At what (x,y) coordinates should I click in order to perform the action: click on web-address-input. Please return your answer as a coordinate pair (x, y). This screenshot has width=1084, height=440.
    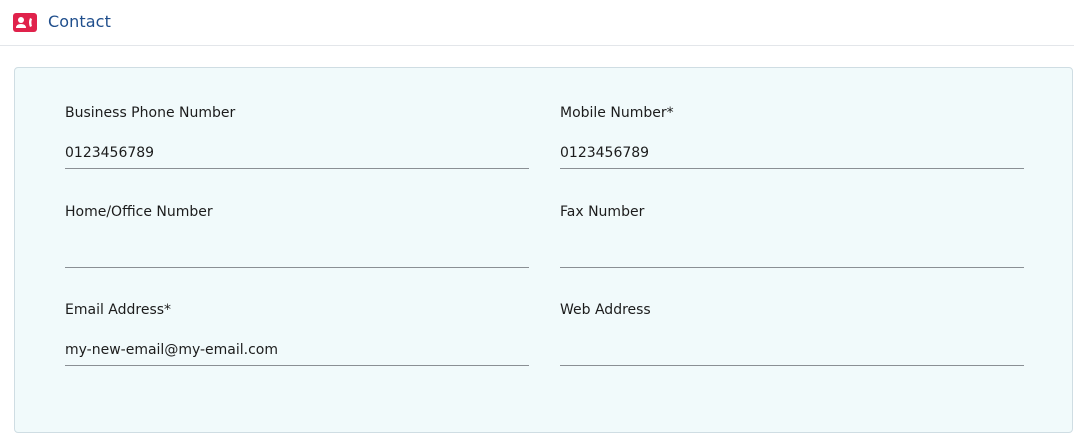
    Looking at the image, I should click on (792, 354).